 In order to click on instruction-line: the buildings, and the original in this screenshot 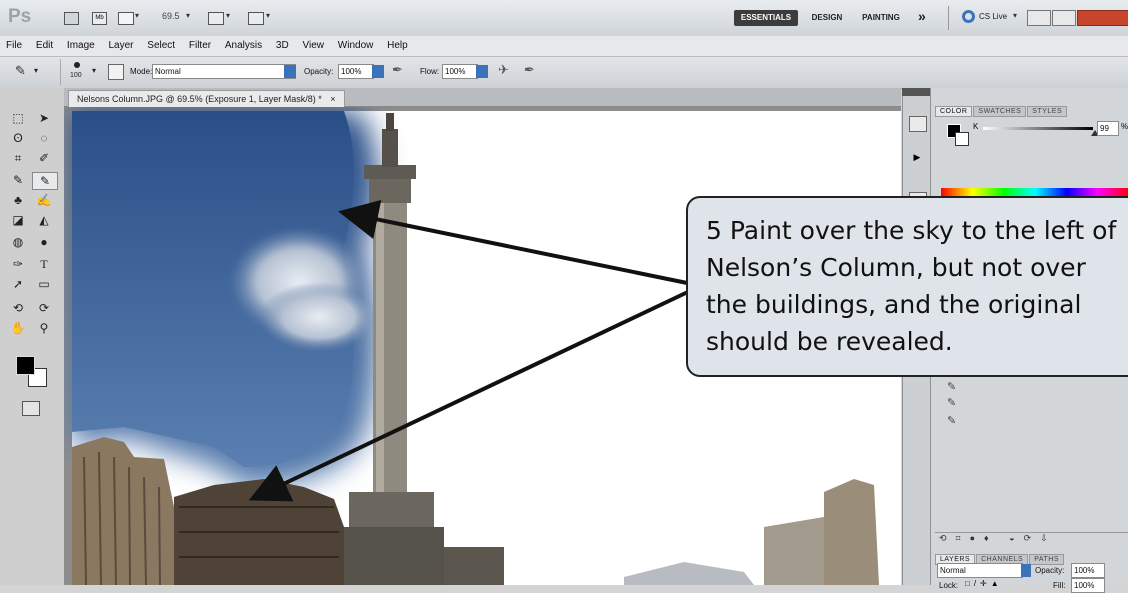, I will do `click(894, 304)`.